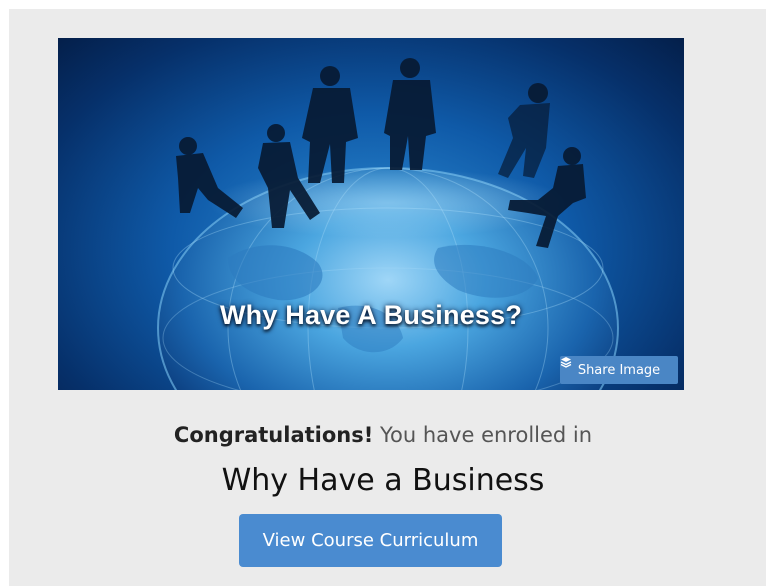 The image size is (766, 586). What do you see at coordinates (383, 480) in the screenshot?
I see `course-title: Why Have a Business` at bounding box center [383, 480].